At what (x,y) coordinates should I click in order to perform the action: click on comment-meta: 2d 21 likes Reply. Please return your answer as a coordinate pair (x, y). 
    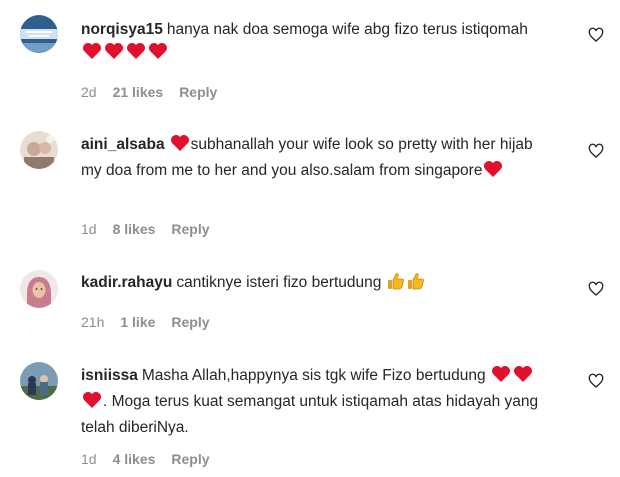
    Looking at the image, I should click on (149, 92).